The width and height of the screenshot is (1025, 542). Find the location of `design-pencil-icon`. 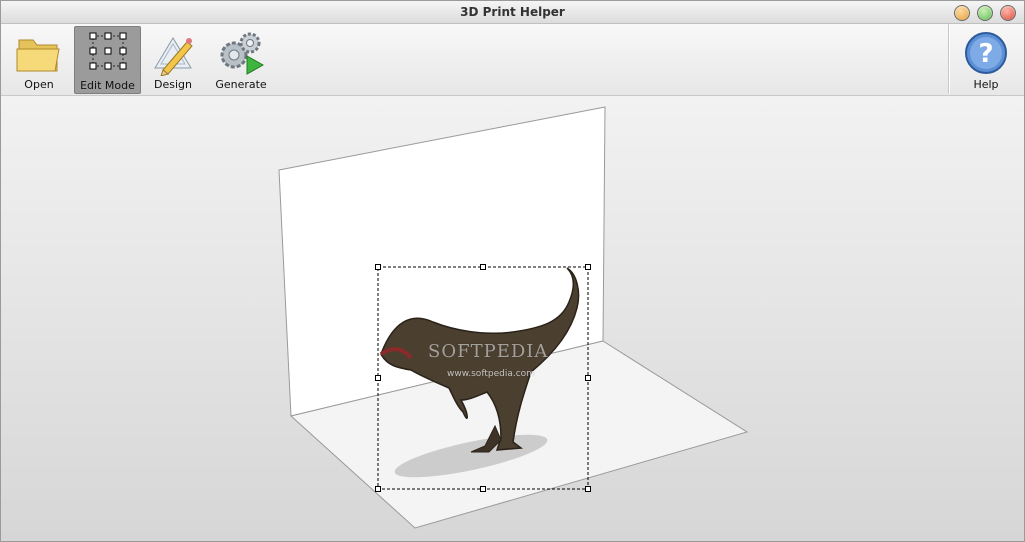

design-pencil-icon is located at coordinates (173, 56).